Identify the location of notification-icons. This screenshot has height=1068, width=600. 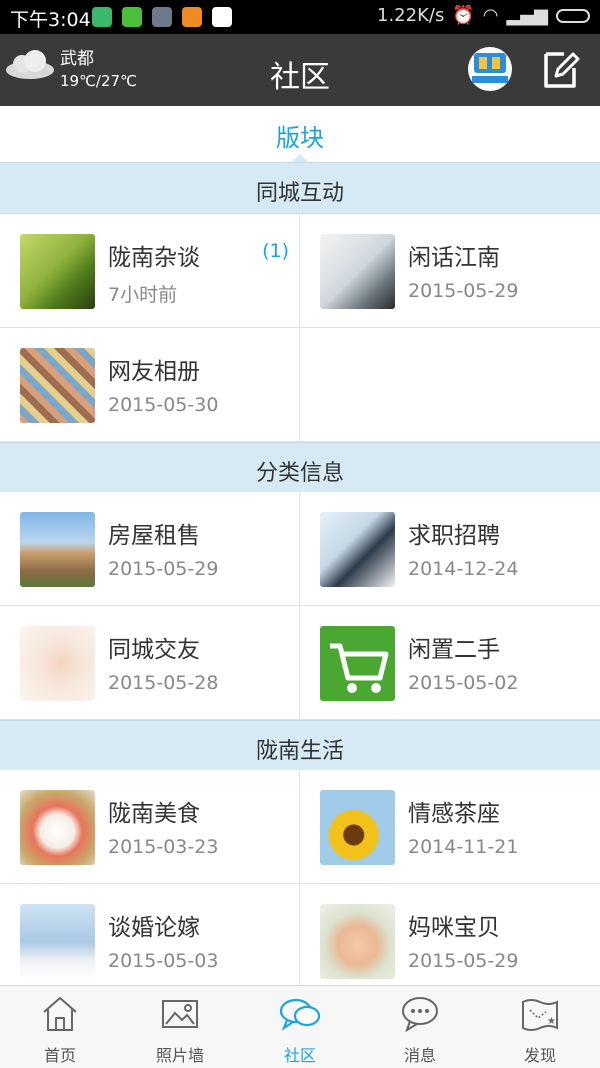
(162, 17).